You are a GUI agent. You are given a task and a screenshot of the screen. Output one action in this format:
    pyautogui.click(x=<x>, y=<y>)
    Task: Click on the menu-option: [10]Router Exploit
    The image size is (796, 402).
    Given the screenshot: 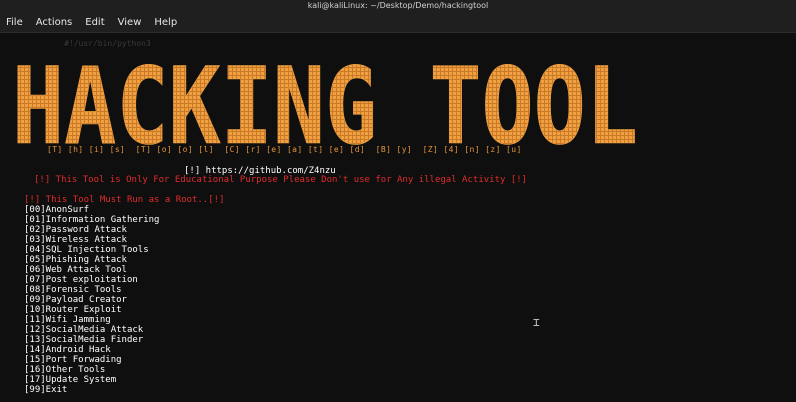 What is the action you would take?
    pyautogui.click(x=73, y=310)
    